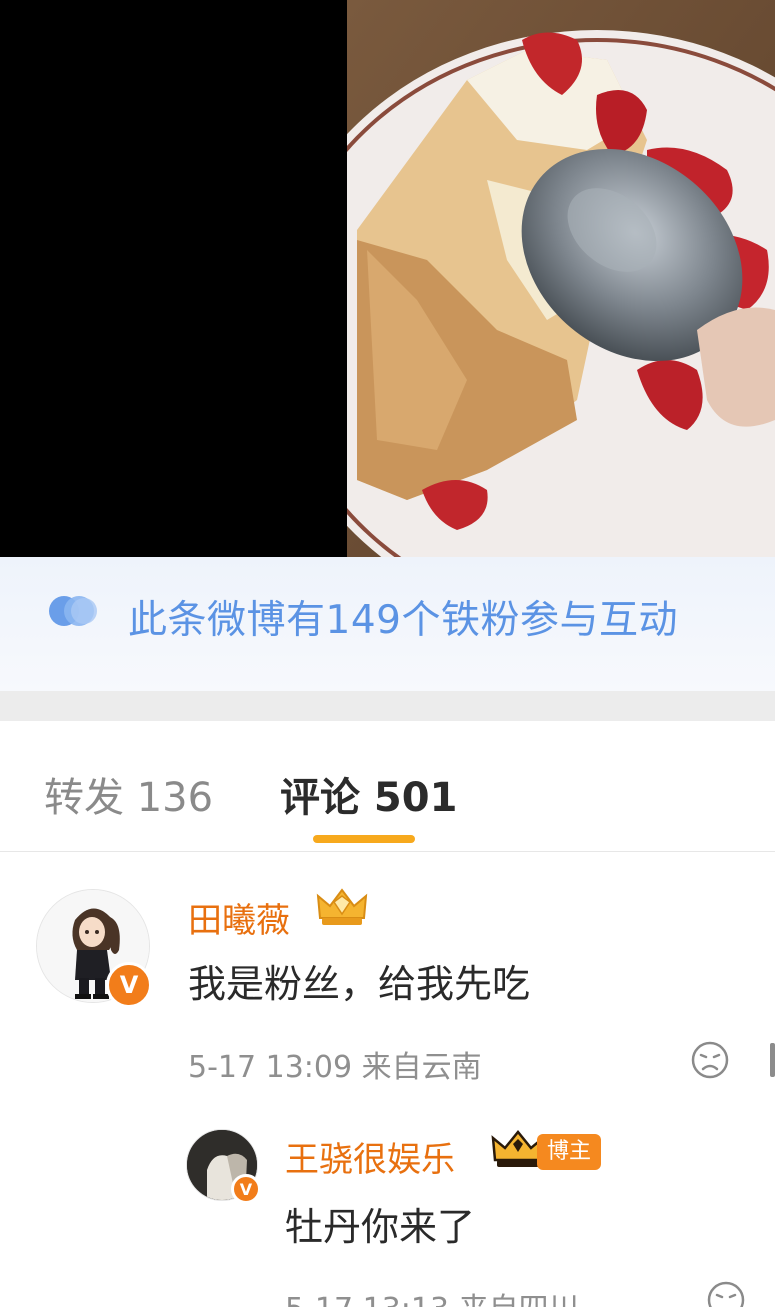 This screenshot has height=1307, width=775. Describe the element at coordinates (342, 906) in the screenshot. I see `crown-gem-icon` at that location.